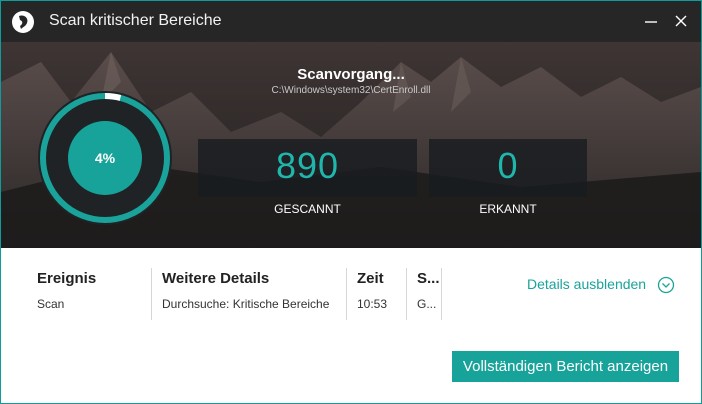 This screenshot has width=702, height=404. I want to click on header-details: Weitere Details, so click(216, 278).